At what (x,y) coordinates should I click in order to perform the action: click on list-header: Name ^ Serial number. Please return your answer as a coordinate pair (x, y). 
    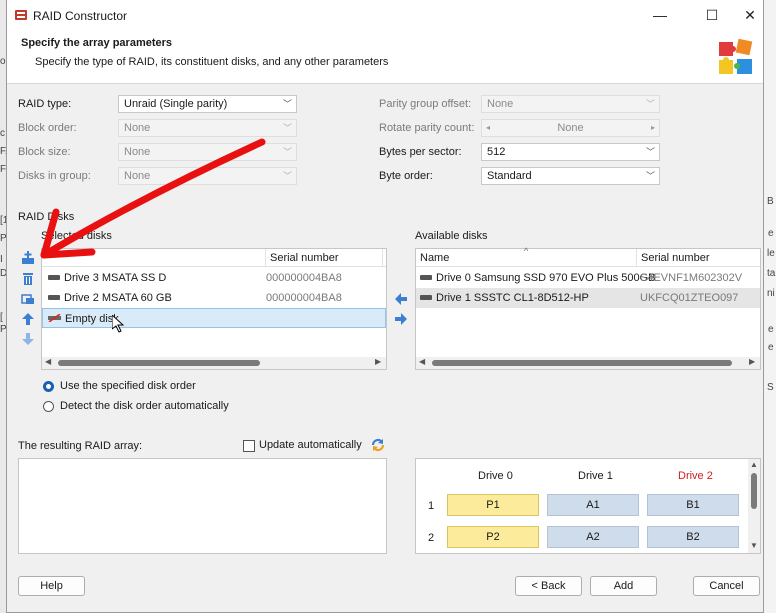
    Looking at the image, I should click on (588, 256).